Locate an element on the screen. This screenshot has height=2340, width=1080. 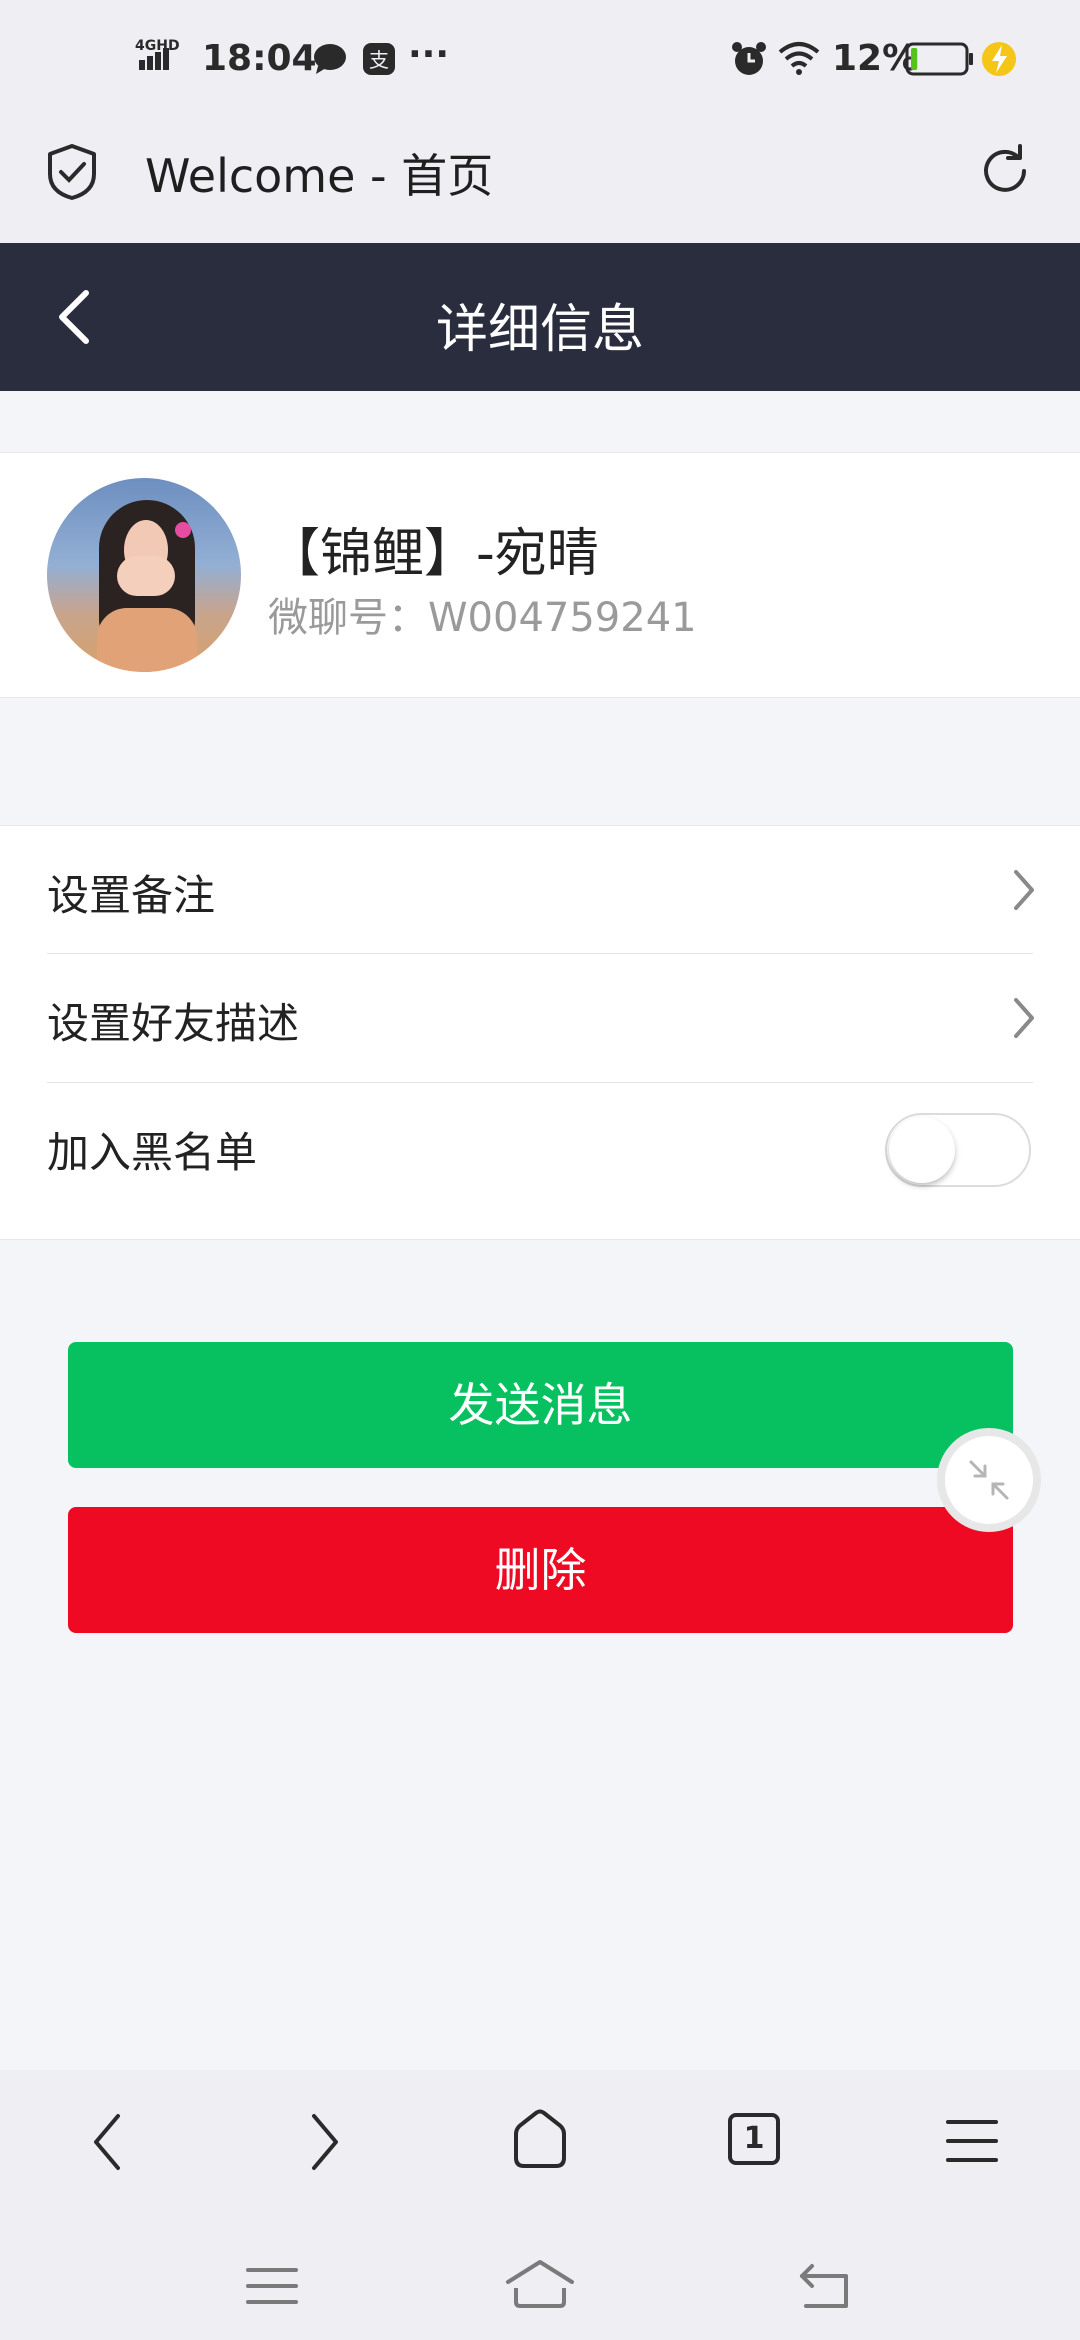
profile-card: 【锦鲤】-宛晴 微聊号：W004759241 is located at coordinates (540, 575).